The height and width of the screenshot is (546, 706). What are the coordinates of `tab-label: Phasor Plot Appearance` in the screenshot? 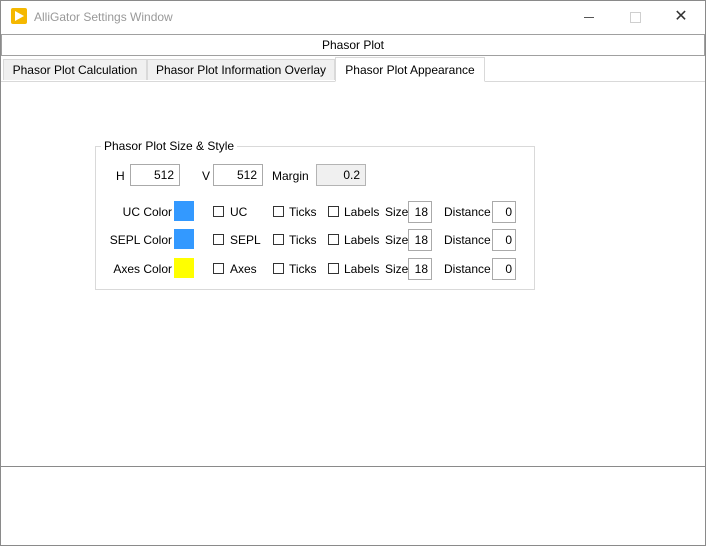 It's located at (410, 69).